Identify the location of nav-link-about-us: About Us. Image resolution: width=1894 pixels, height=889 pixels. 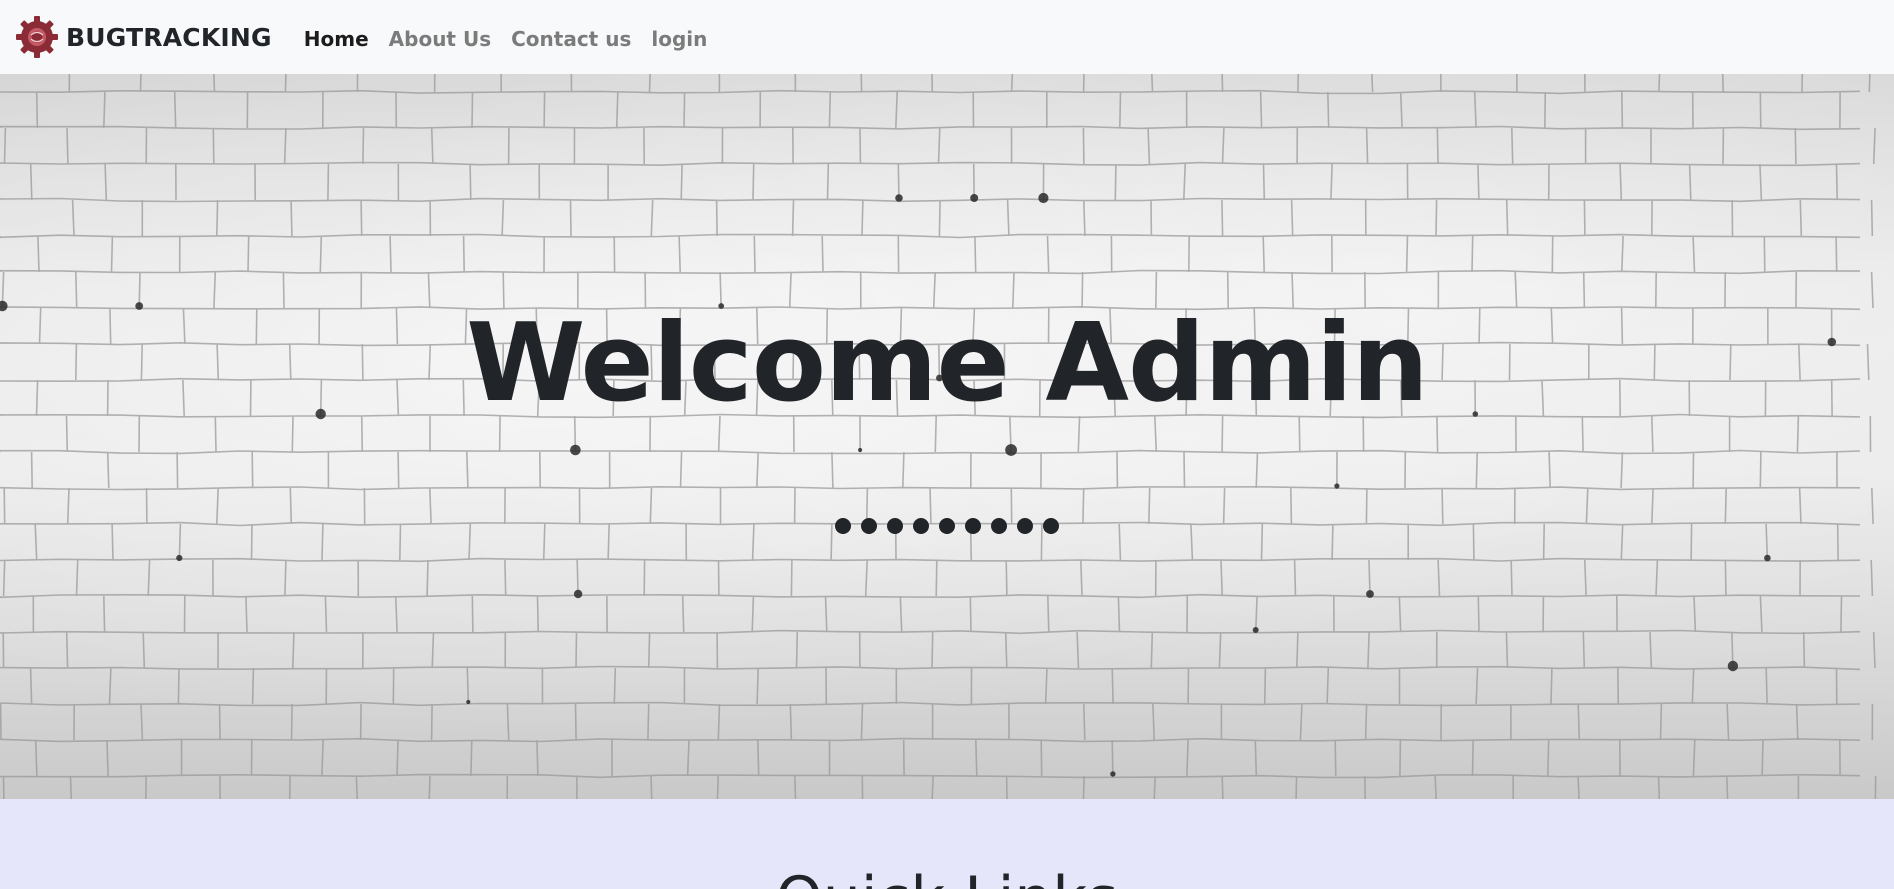
(440, 39).